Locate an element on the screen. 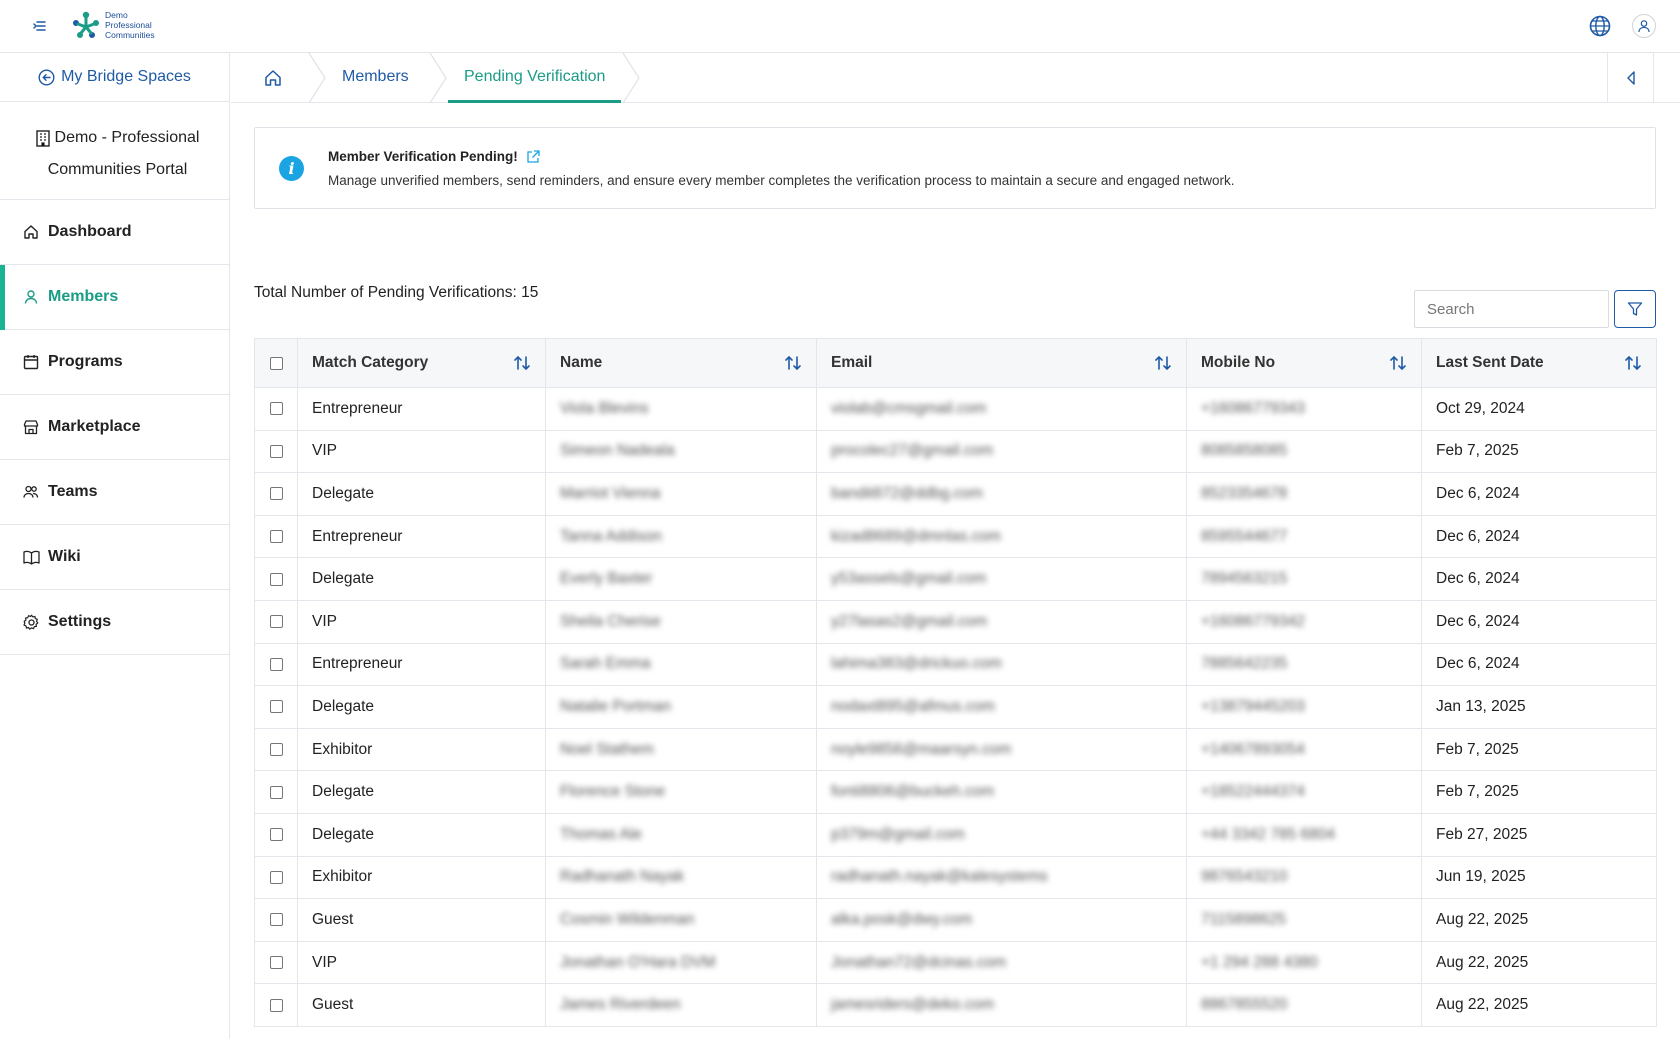 This screenshot has width=1680, height=1039. logo: Demo Professional Communities is located at coordinates (112, 25).